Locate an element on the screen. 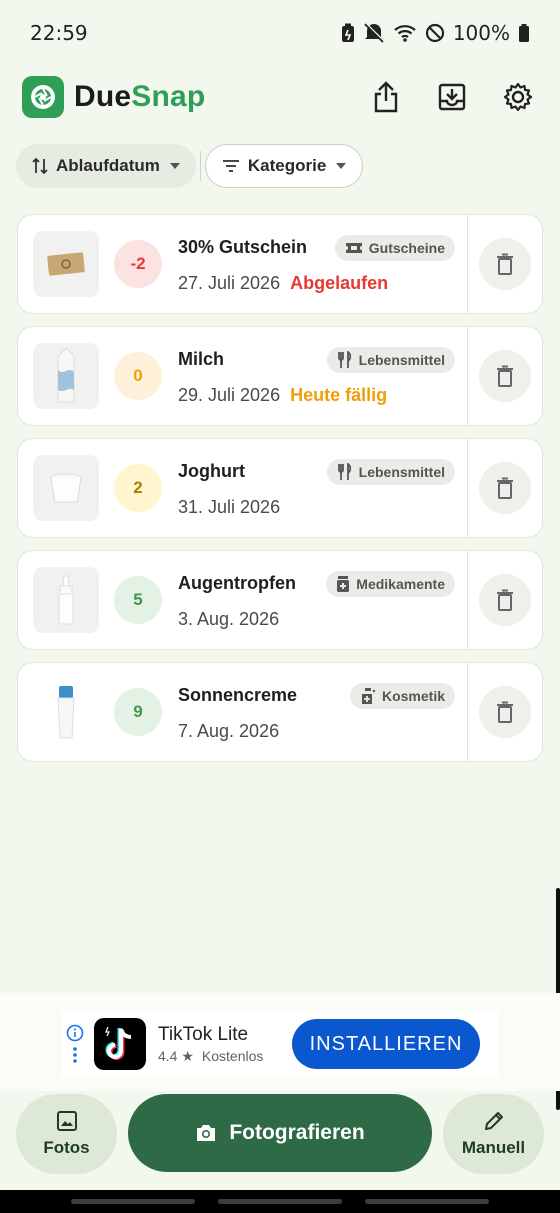  list-item: 5 Augentropfen Medikamente 3. Aug. 2026 is located at coordinates (280, 600).